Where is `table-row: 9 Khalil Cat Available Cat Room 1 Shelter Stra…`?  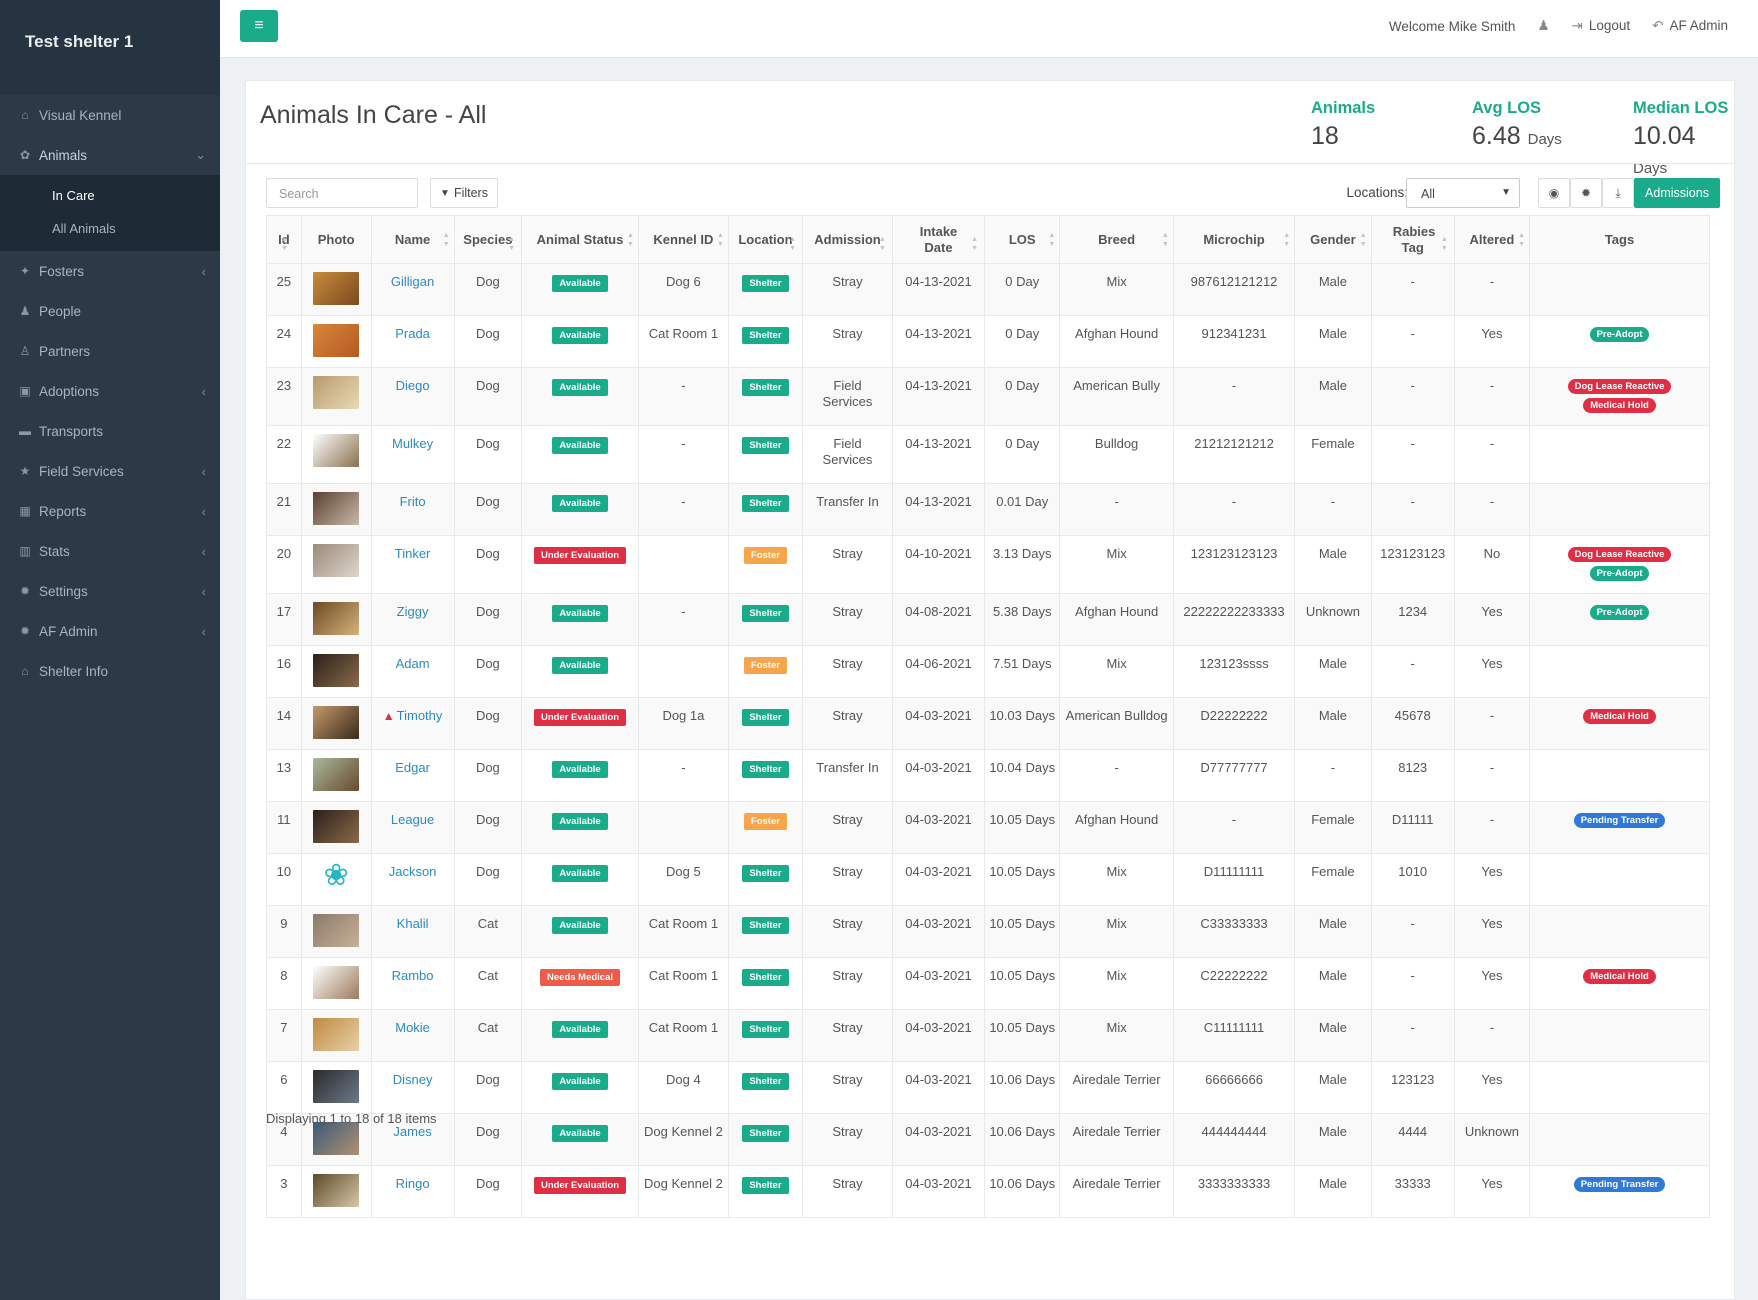
table-row: 9 Khalil Cat Available Cat Room 1 Shelter Stra… is located at coordinates (988, 931).